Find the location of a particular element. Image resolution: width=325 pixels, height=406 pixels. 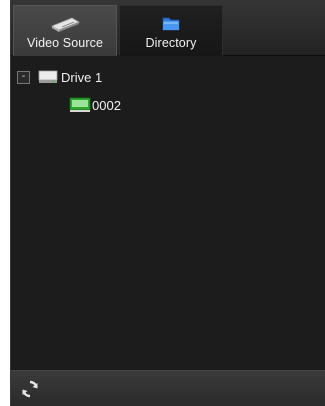

tab-video-source-label: Video Source is located at coordinates (65, 43).